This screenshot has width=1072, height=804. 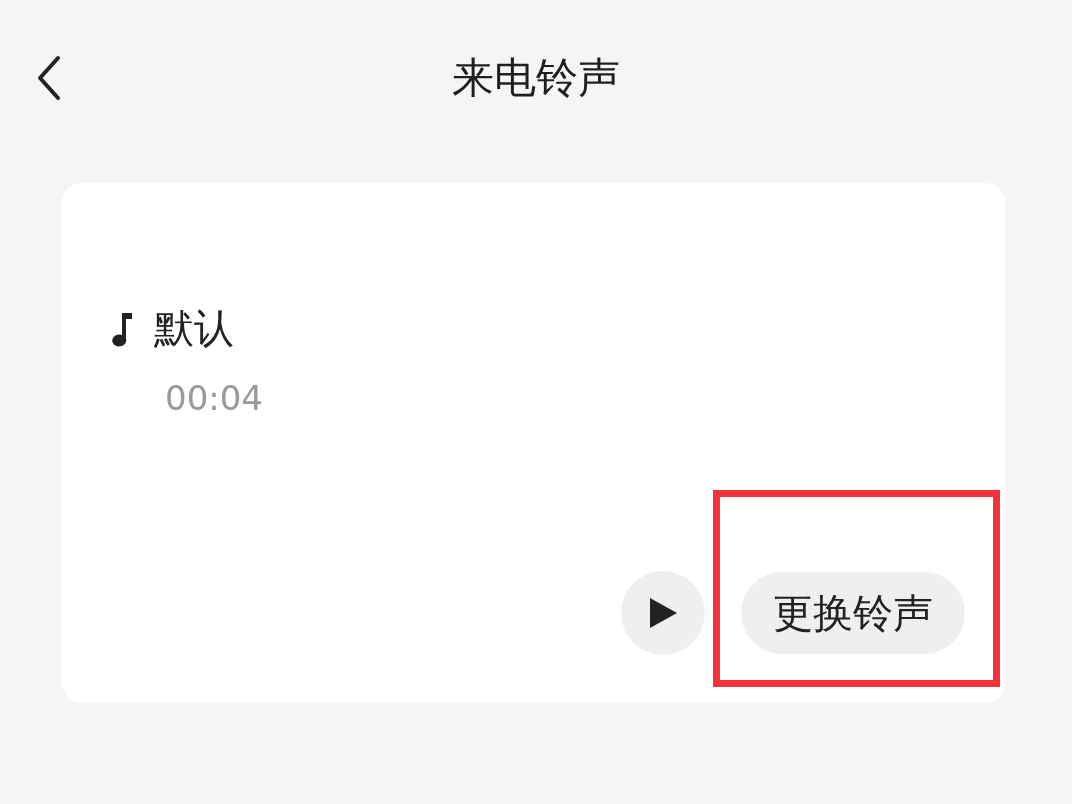 I want to click on change-ringtone-button: 更换铃声, so click(x=853, y=613).